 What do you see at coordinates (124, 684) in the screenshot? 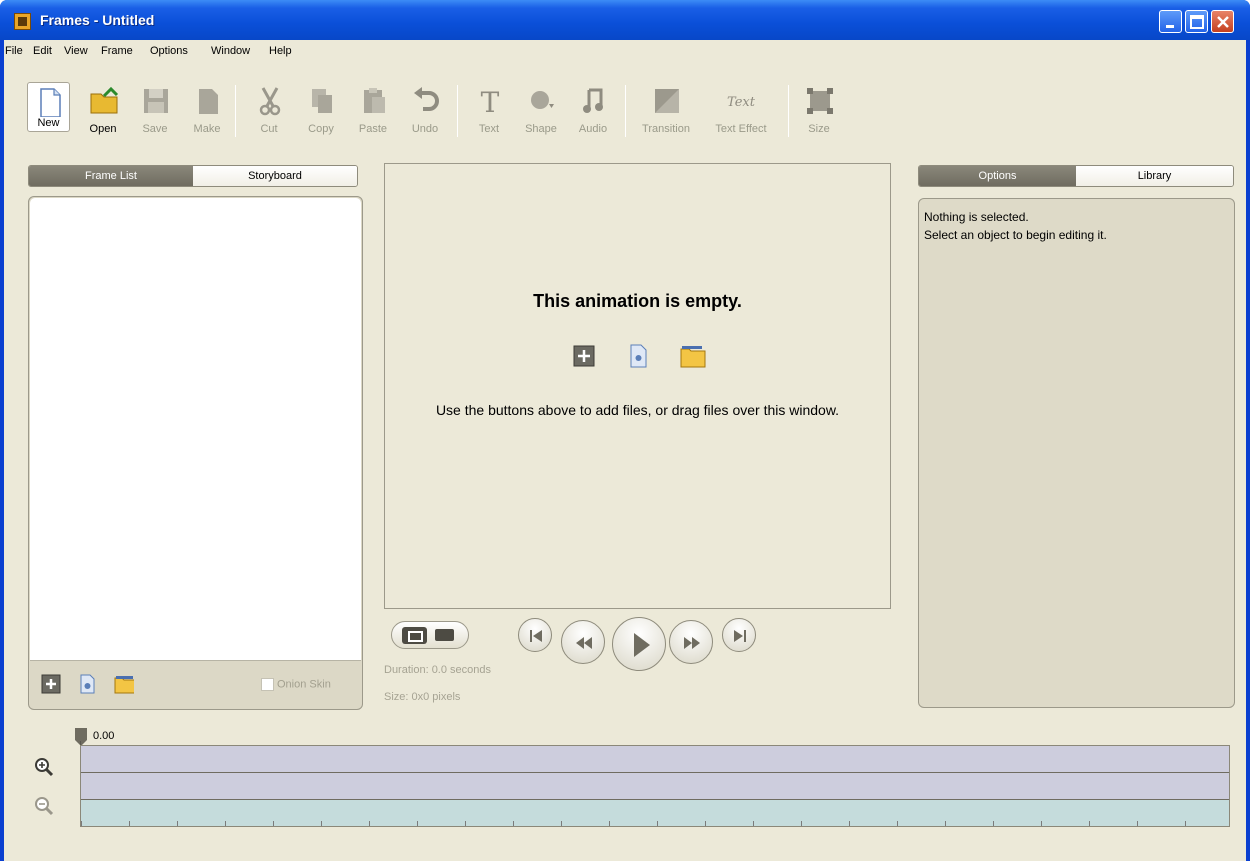
I see `open-folder-small-icon` at bounding box center [124, 684].